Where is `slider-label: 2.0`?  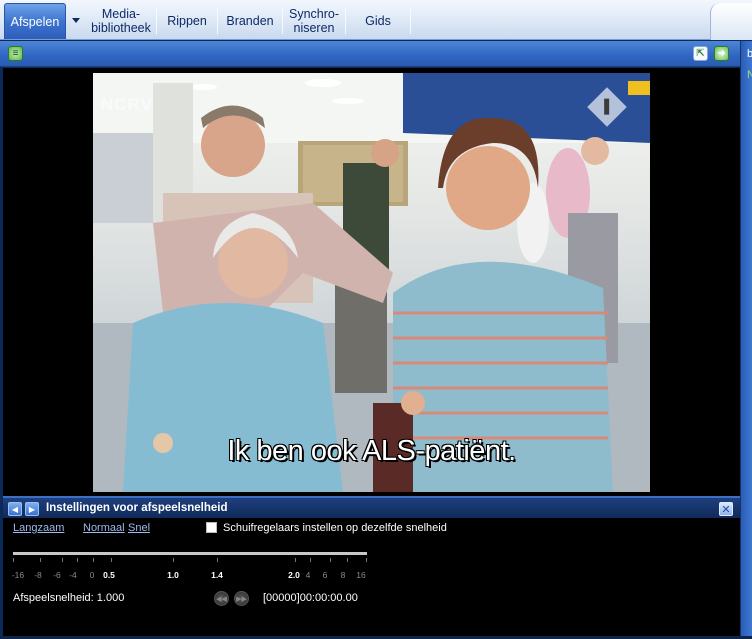
slider-label: 2.0 is located at coordinates (294, 575).